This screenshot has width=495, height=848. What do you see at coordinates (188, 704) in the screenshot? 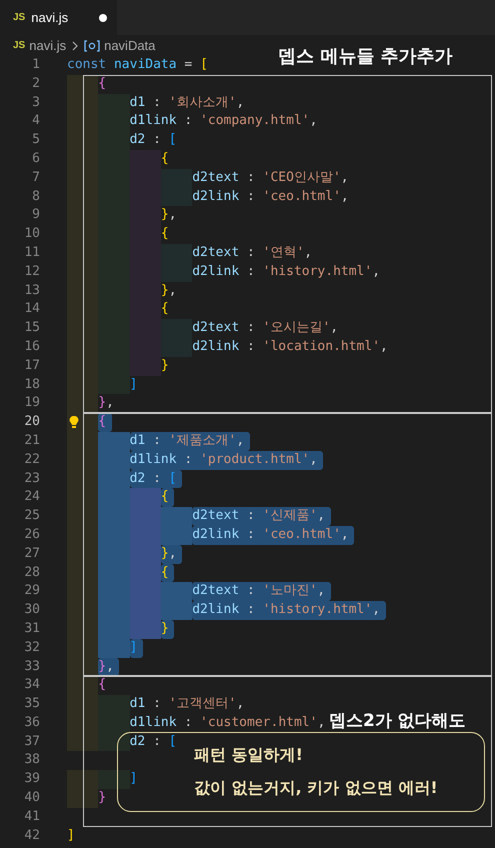
I see `code-line: d1 : '고객센터',` at bounding box center [188, 704].